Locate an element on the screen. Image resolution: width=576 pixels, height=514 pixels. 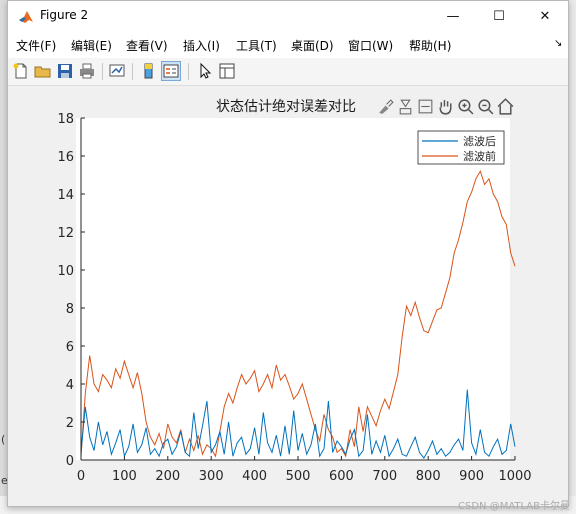
colorbar-icon is located at coordinates (149, 71).